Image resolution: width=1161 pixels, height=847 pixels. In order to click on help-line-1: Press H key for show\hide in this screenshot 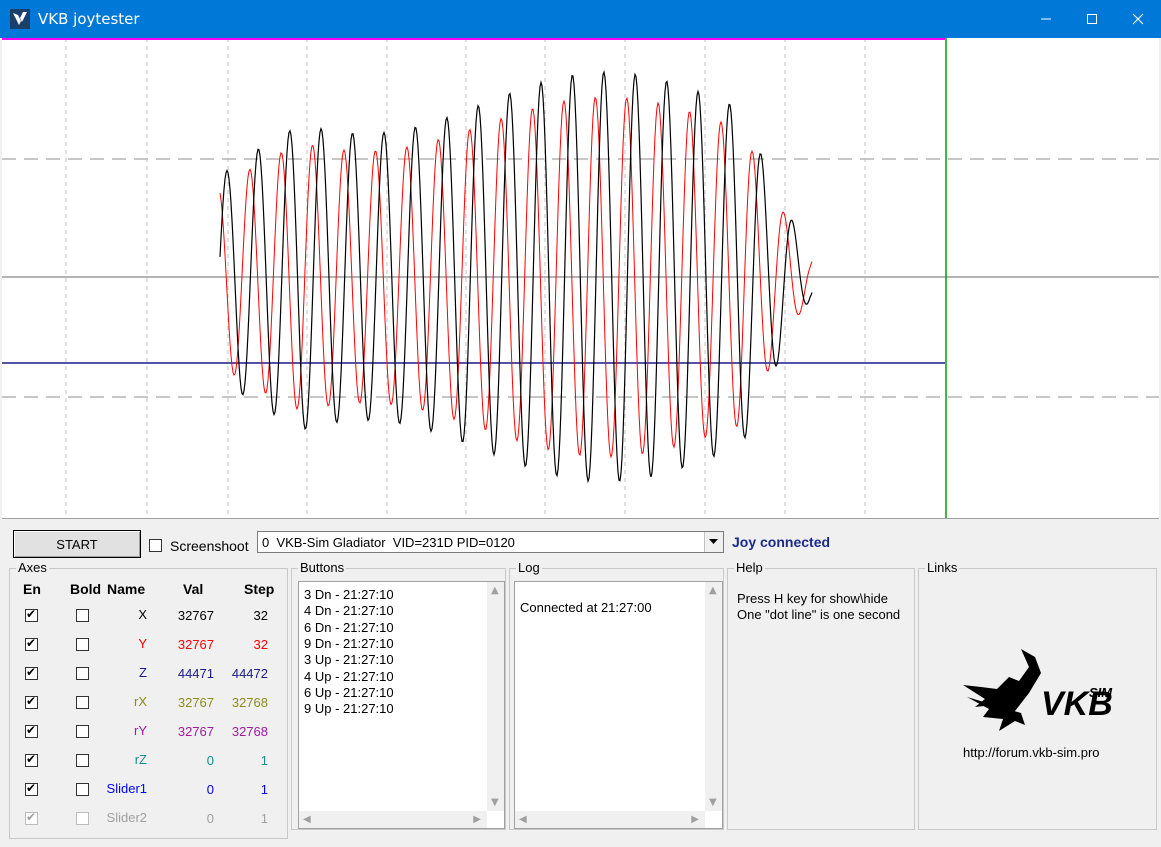, I will do `click(813, 598)`.